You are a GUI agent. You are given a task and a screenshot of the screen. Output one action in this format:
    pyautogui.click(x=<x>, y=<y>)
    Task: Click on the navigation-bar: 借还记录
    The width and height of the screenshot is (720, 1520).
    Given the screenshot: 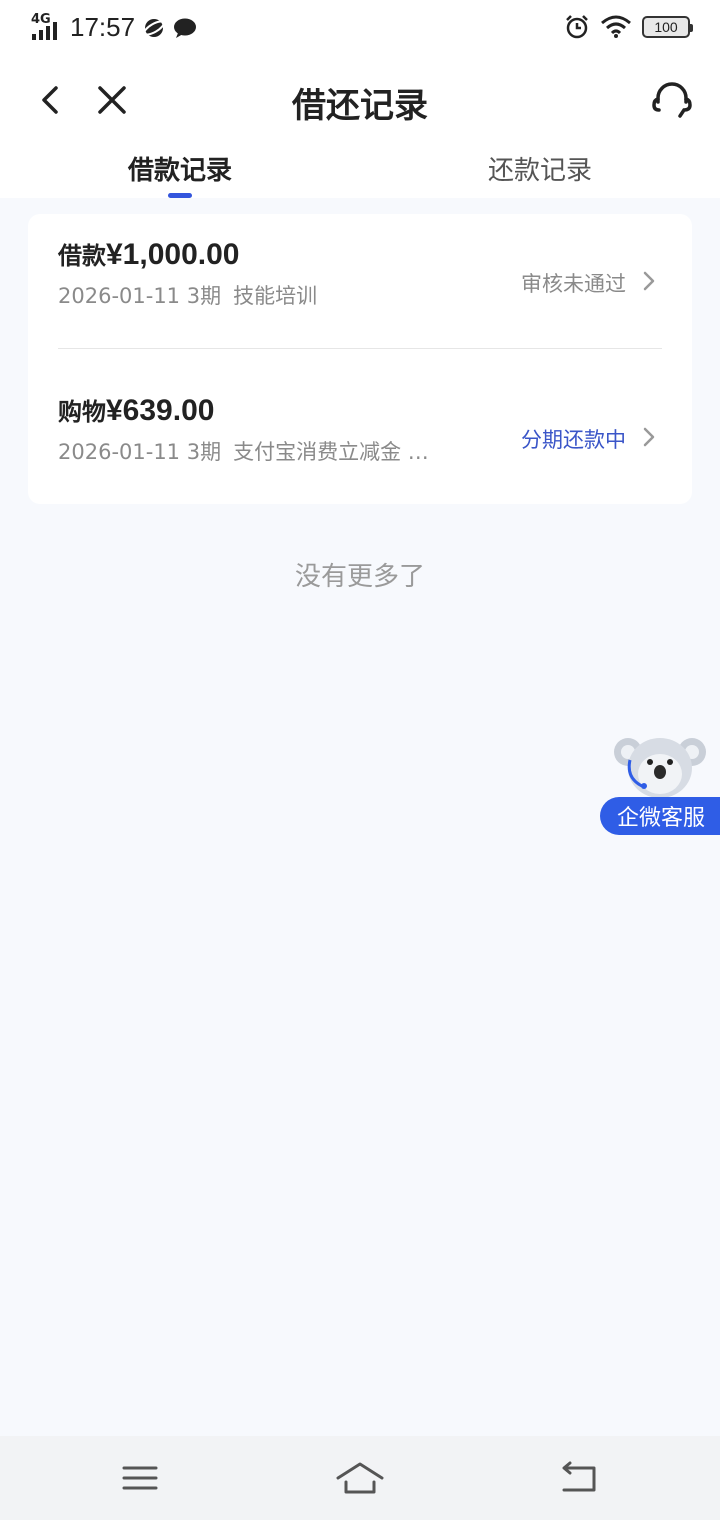 What is the action you would take?
    pyautogui.click(x=360, y=102)
    